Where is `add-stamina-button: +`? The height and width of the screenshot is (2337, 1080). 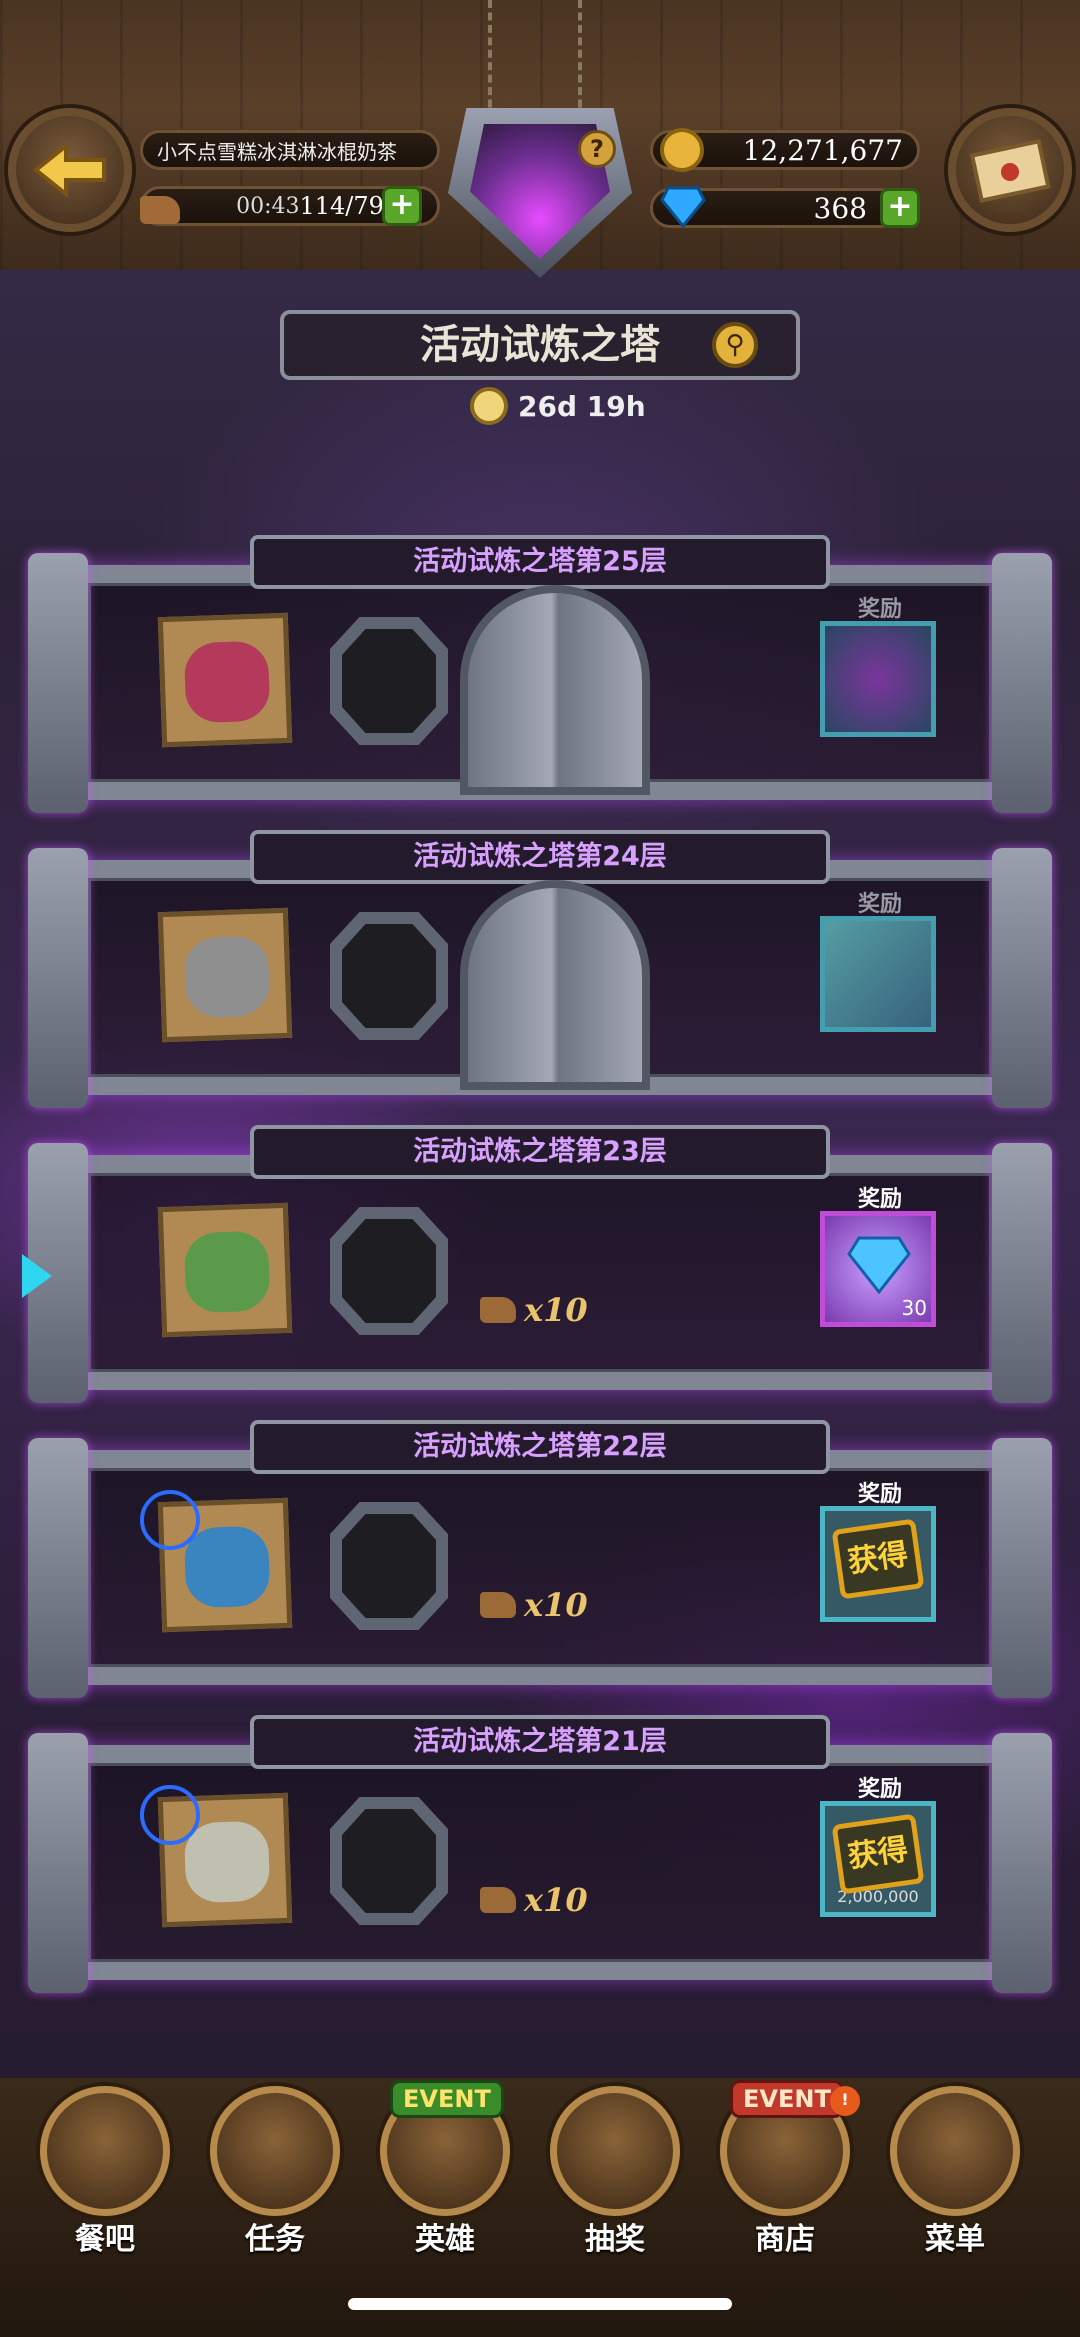 add-stamina-button: + is located at coordinates (402, 206).